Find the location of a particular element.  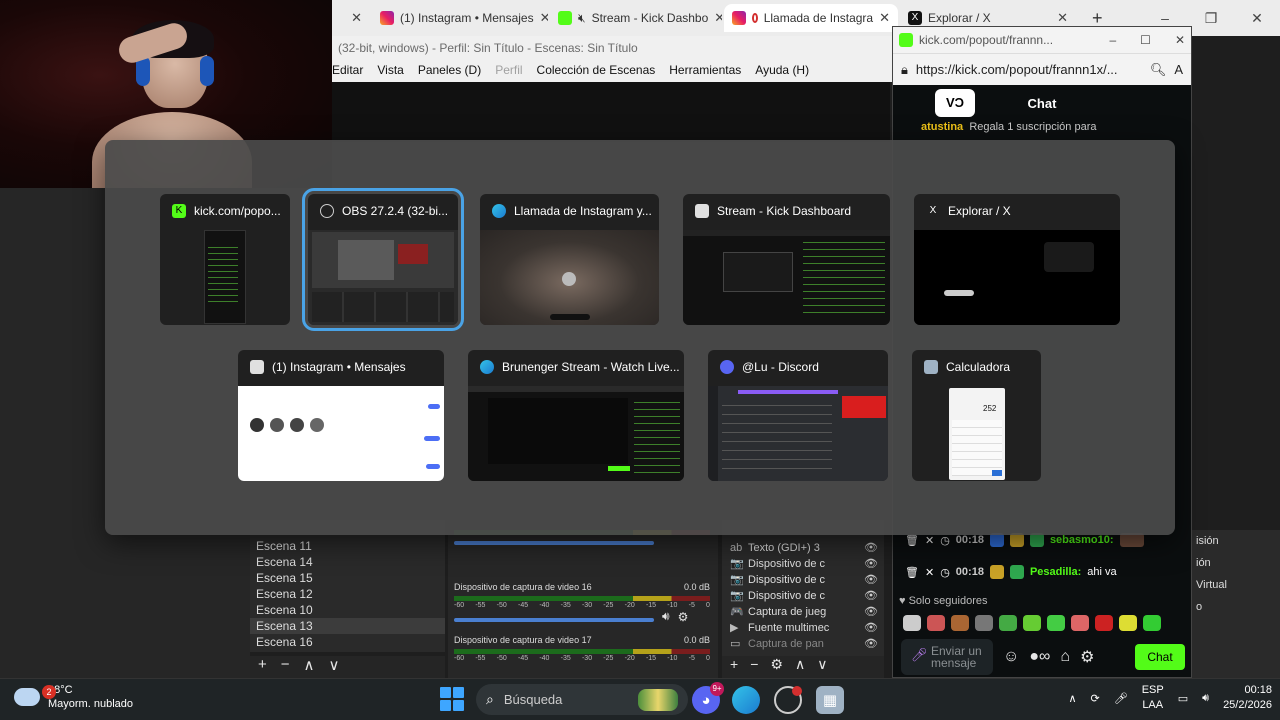

points-icon: ●∞ is located at coordinates (1039, 657).